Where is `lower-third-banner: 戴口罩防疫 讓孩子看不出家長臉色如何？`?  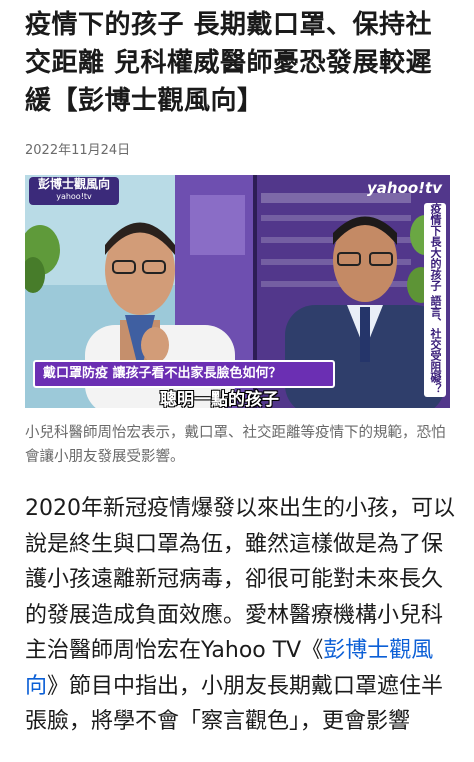 lower-third-banner: 戴口罩防疫 讓孩子看不出家長臉色如何？ is located at coordinates (184, 374).